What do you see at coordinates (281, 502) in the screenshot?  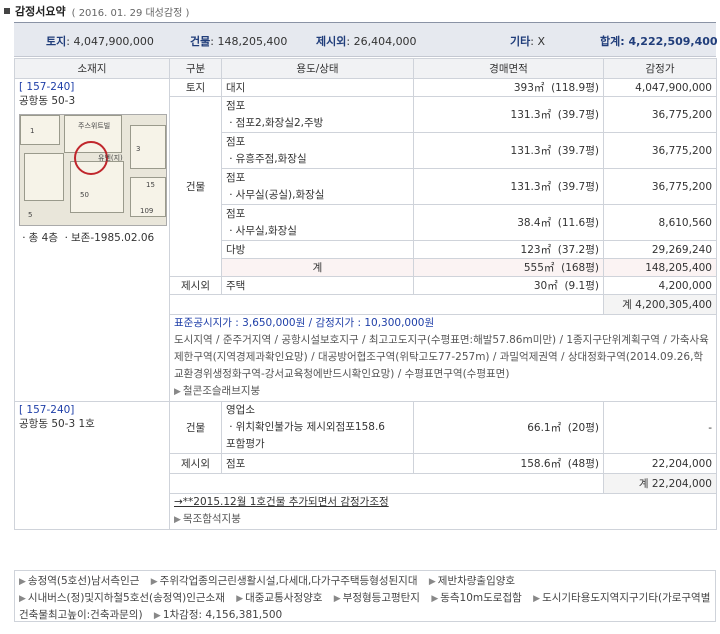 I see `adjustment-note: →**2015.12월 1호건물 추가되면서 감정가조정` at bounding box center [281, 502].